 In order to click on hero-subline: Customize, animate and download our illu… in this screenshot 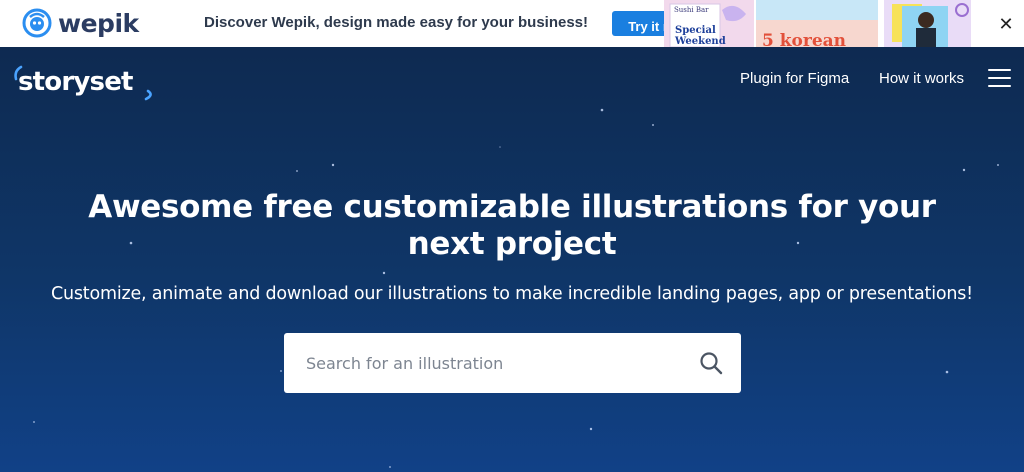, I will do `click(512, 294)`.